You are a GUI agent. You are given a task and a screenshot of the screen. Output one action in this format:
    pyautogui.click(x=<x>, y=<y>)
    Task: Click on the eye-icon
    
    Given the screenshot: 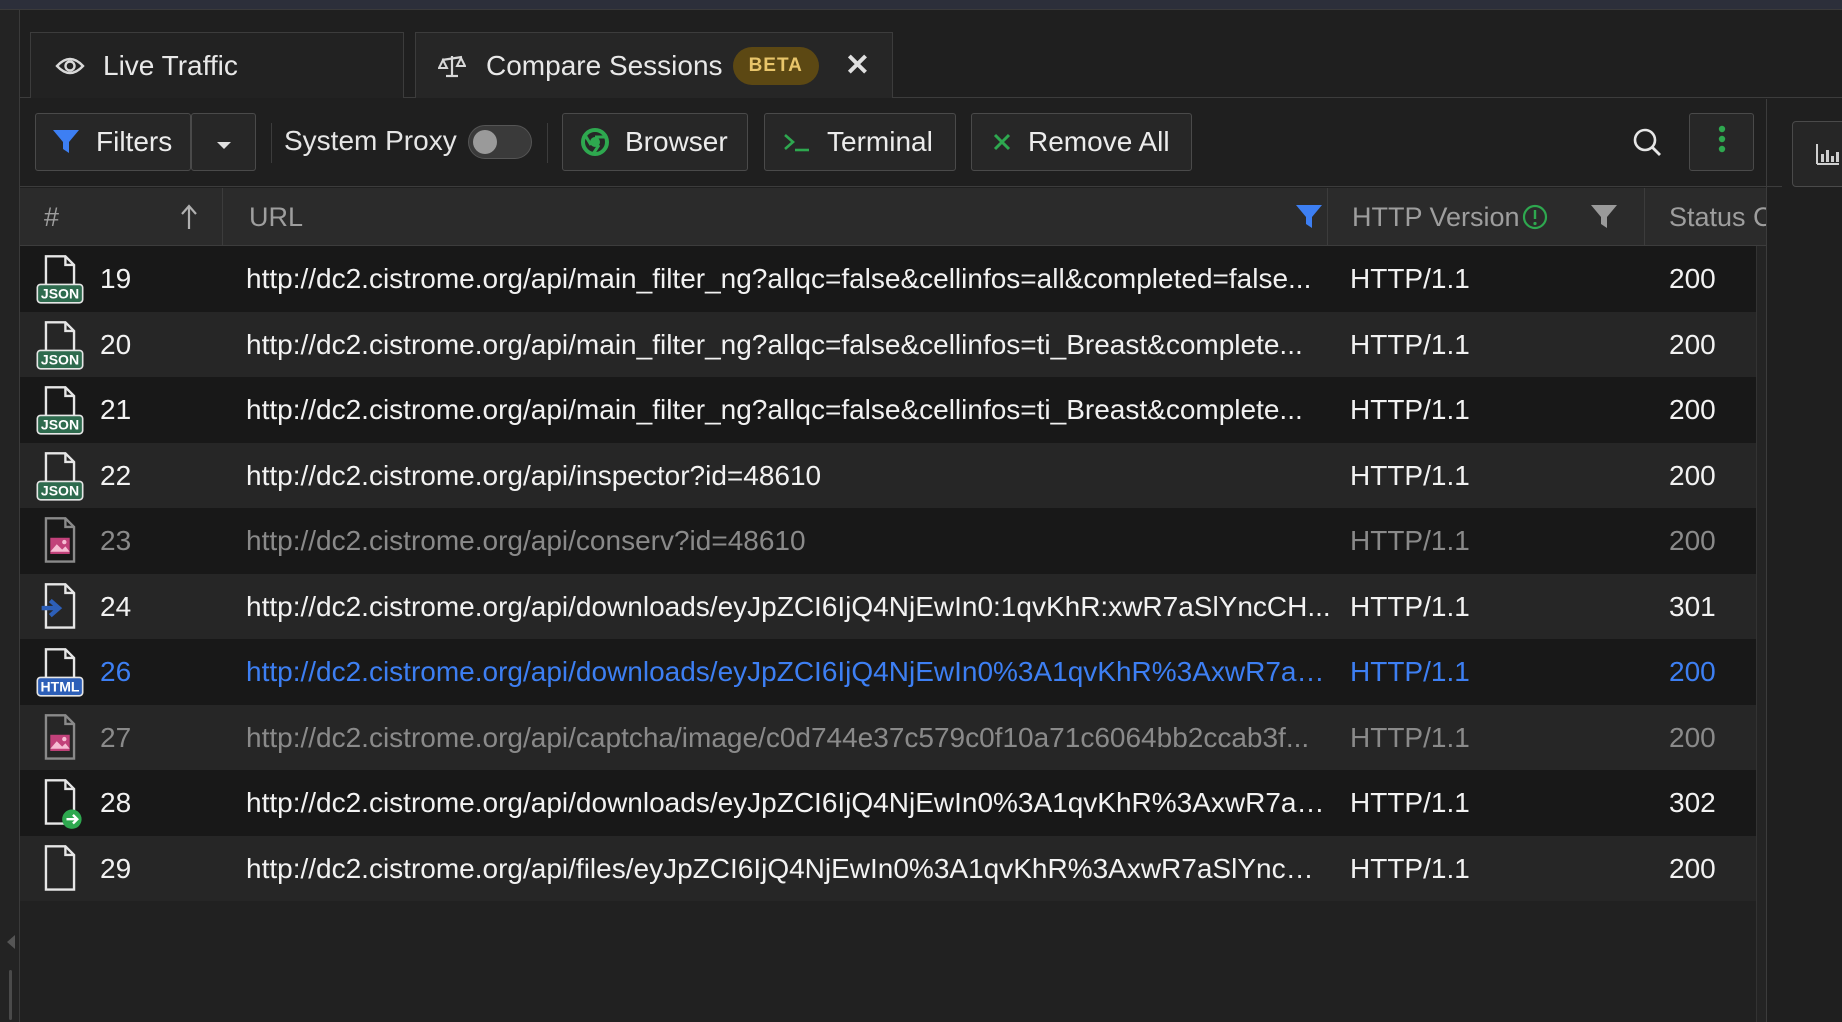 What is the action you would take?
    pyautogui.click(x=72, y=66)
    